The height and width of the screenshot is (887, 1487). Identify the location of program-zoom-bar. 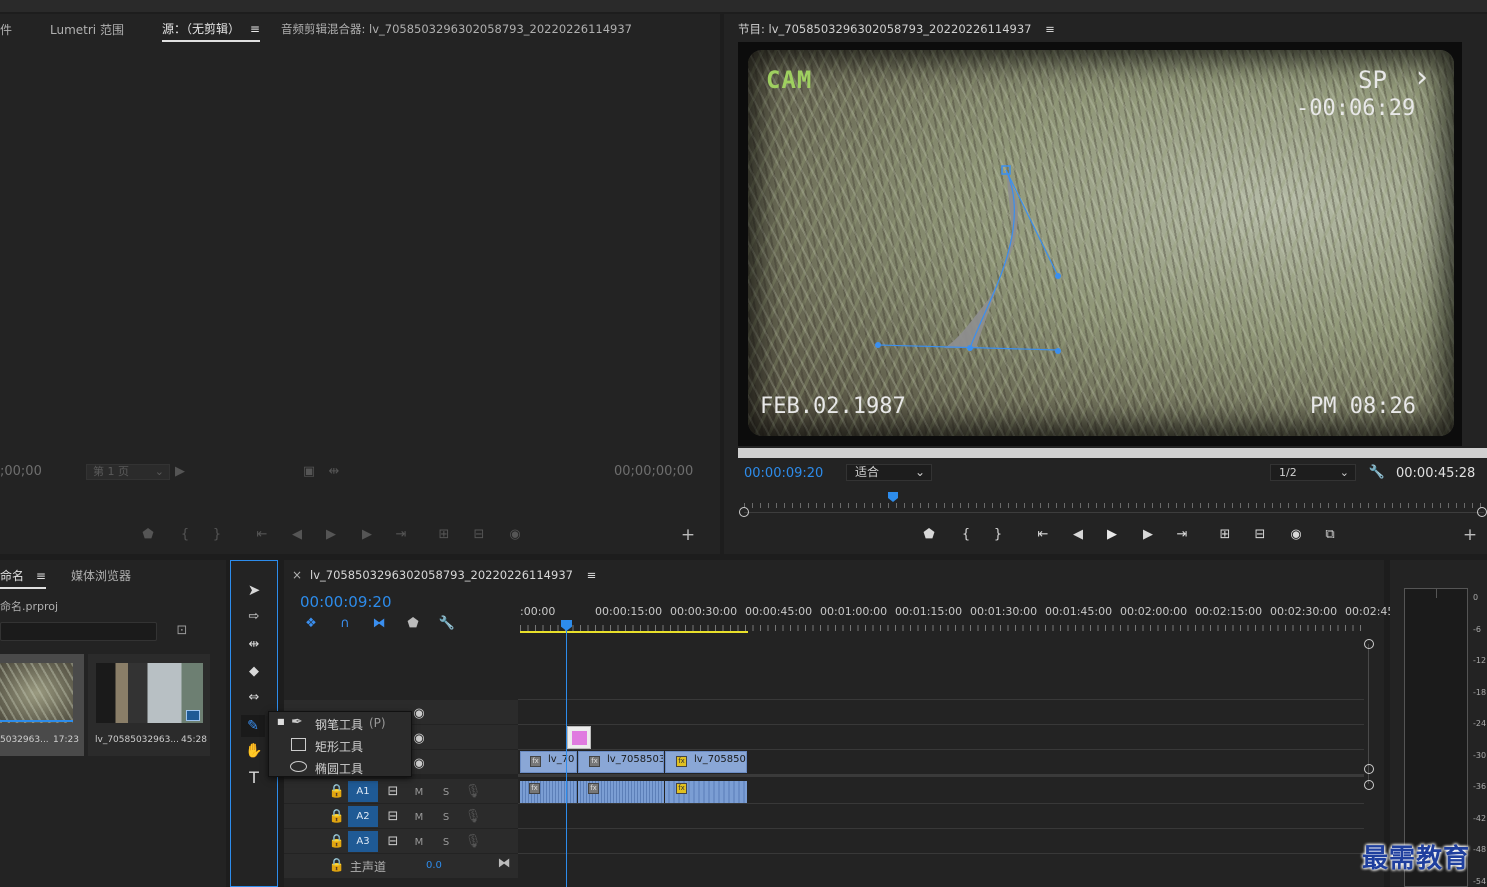
(1114, 512).